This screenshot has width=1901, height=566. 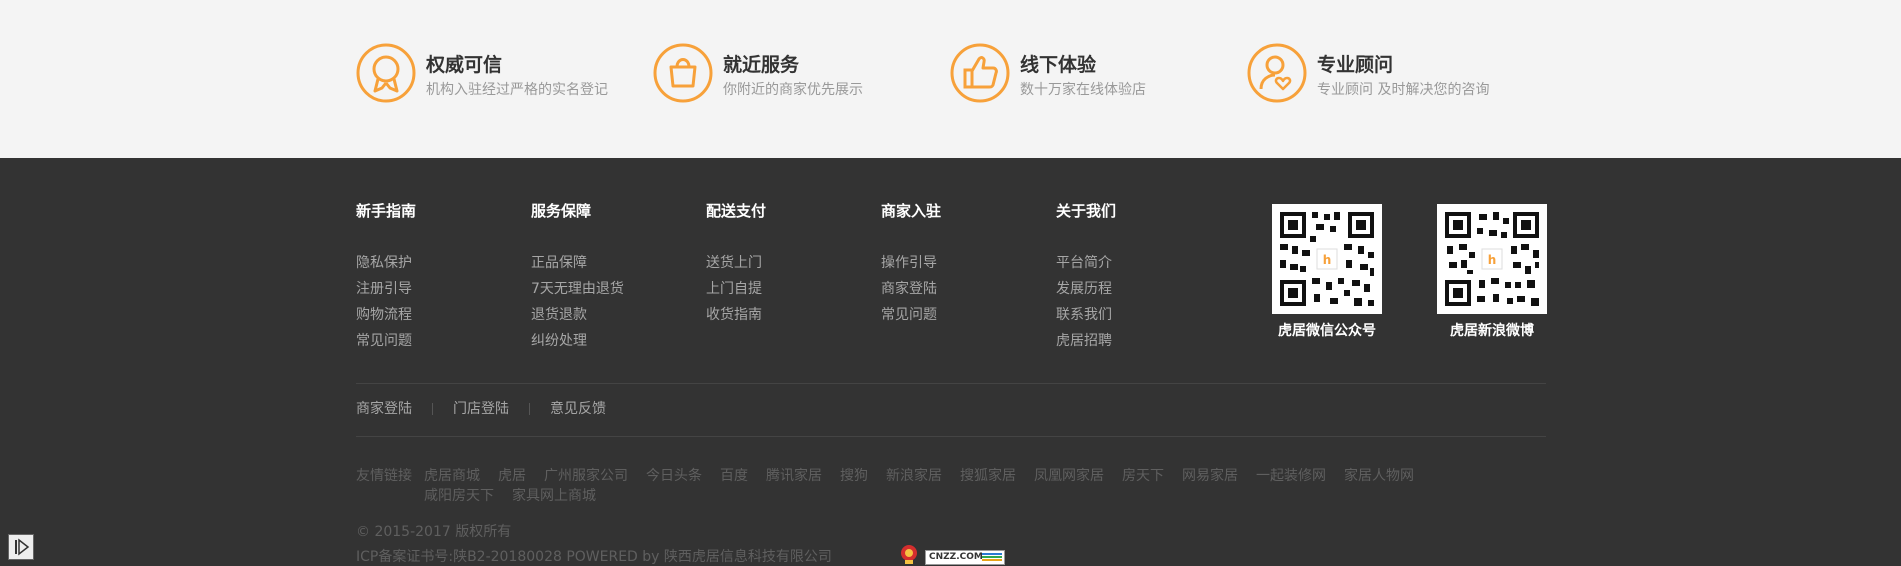 What do you see at coordinates (1083, 90) in the screenshot?
I see `feature-desc: 数十万家在线体验店` at bounding box center [1083, 90].